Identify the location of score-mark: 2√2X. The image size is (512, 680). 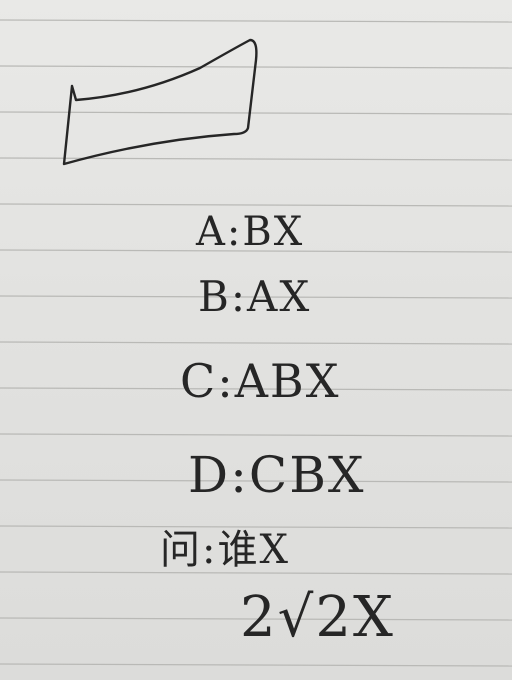
(317, 617).